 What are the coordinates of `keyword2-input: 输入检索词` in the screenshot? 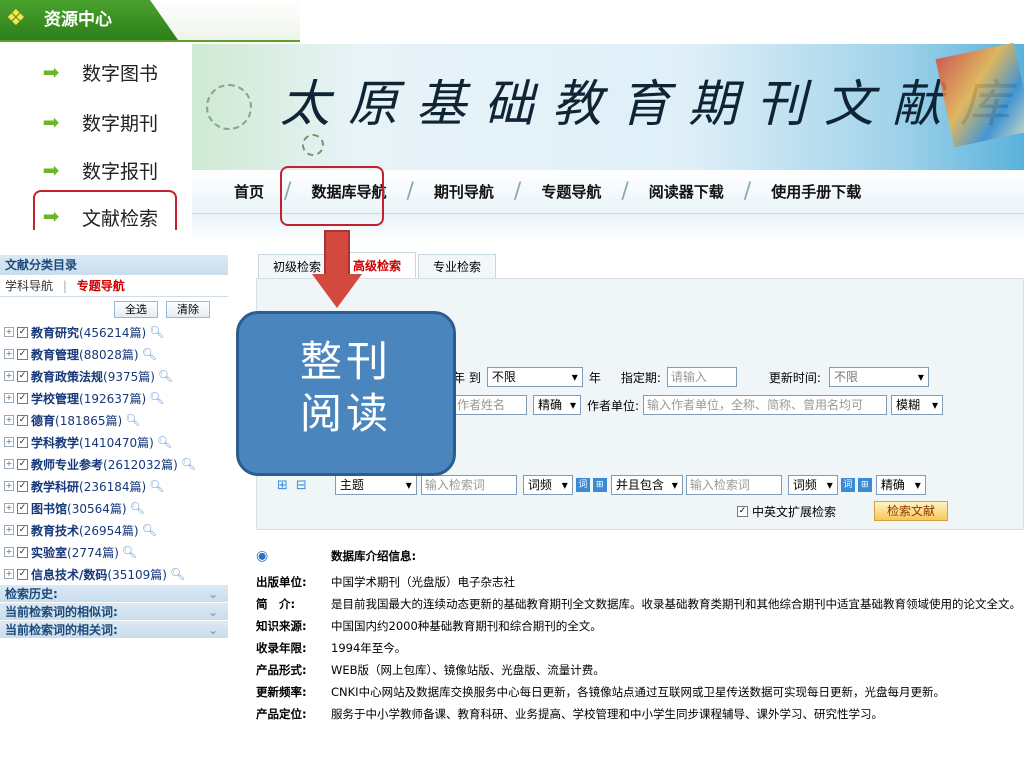 It's located at (733, 485).